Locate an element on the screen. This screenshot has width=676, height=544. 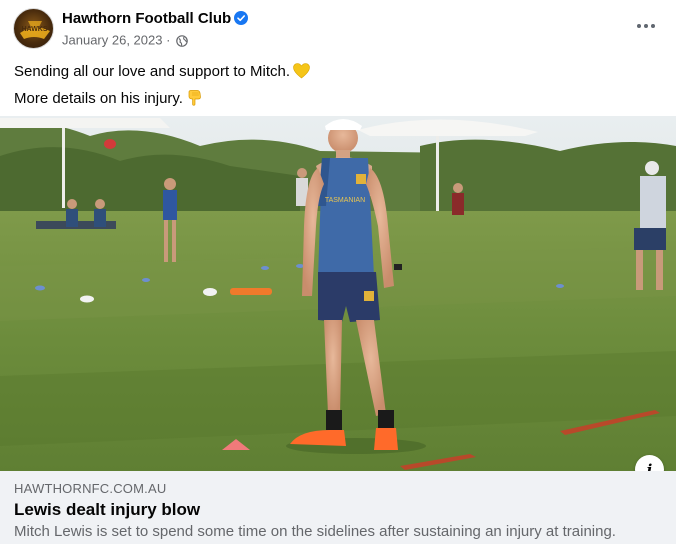
hawks-logo-icon: HAWKS is located at coordinates (35, 30).